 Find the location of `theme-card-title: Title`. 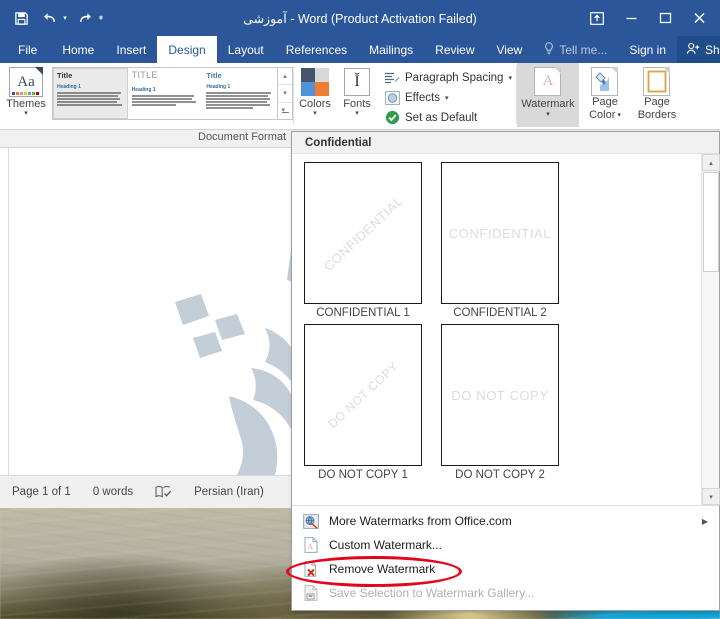

theme-card-title: Title is located at coordinates (65, 75).